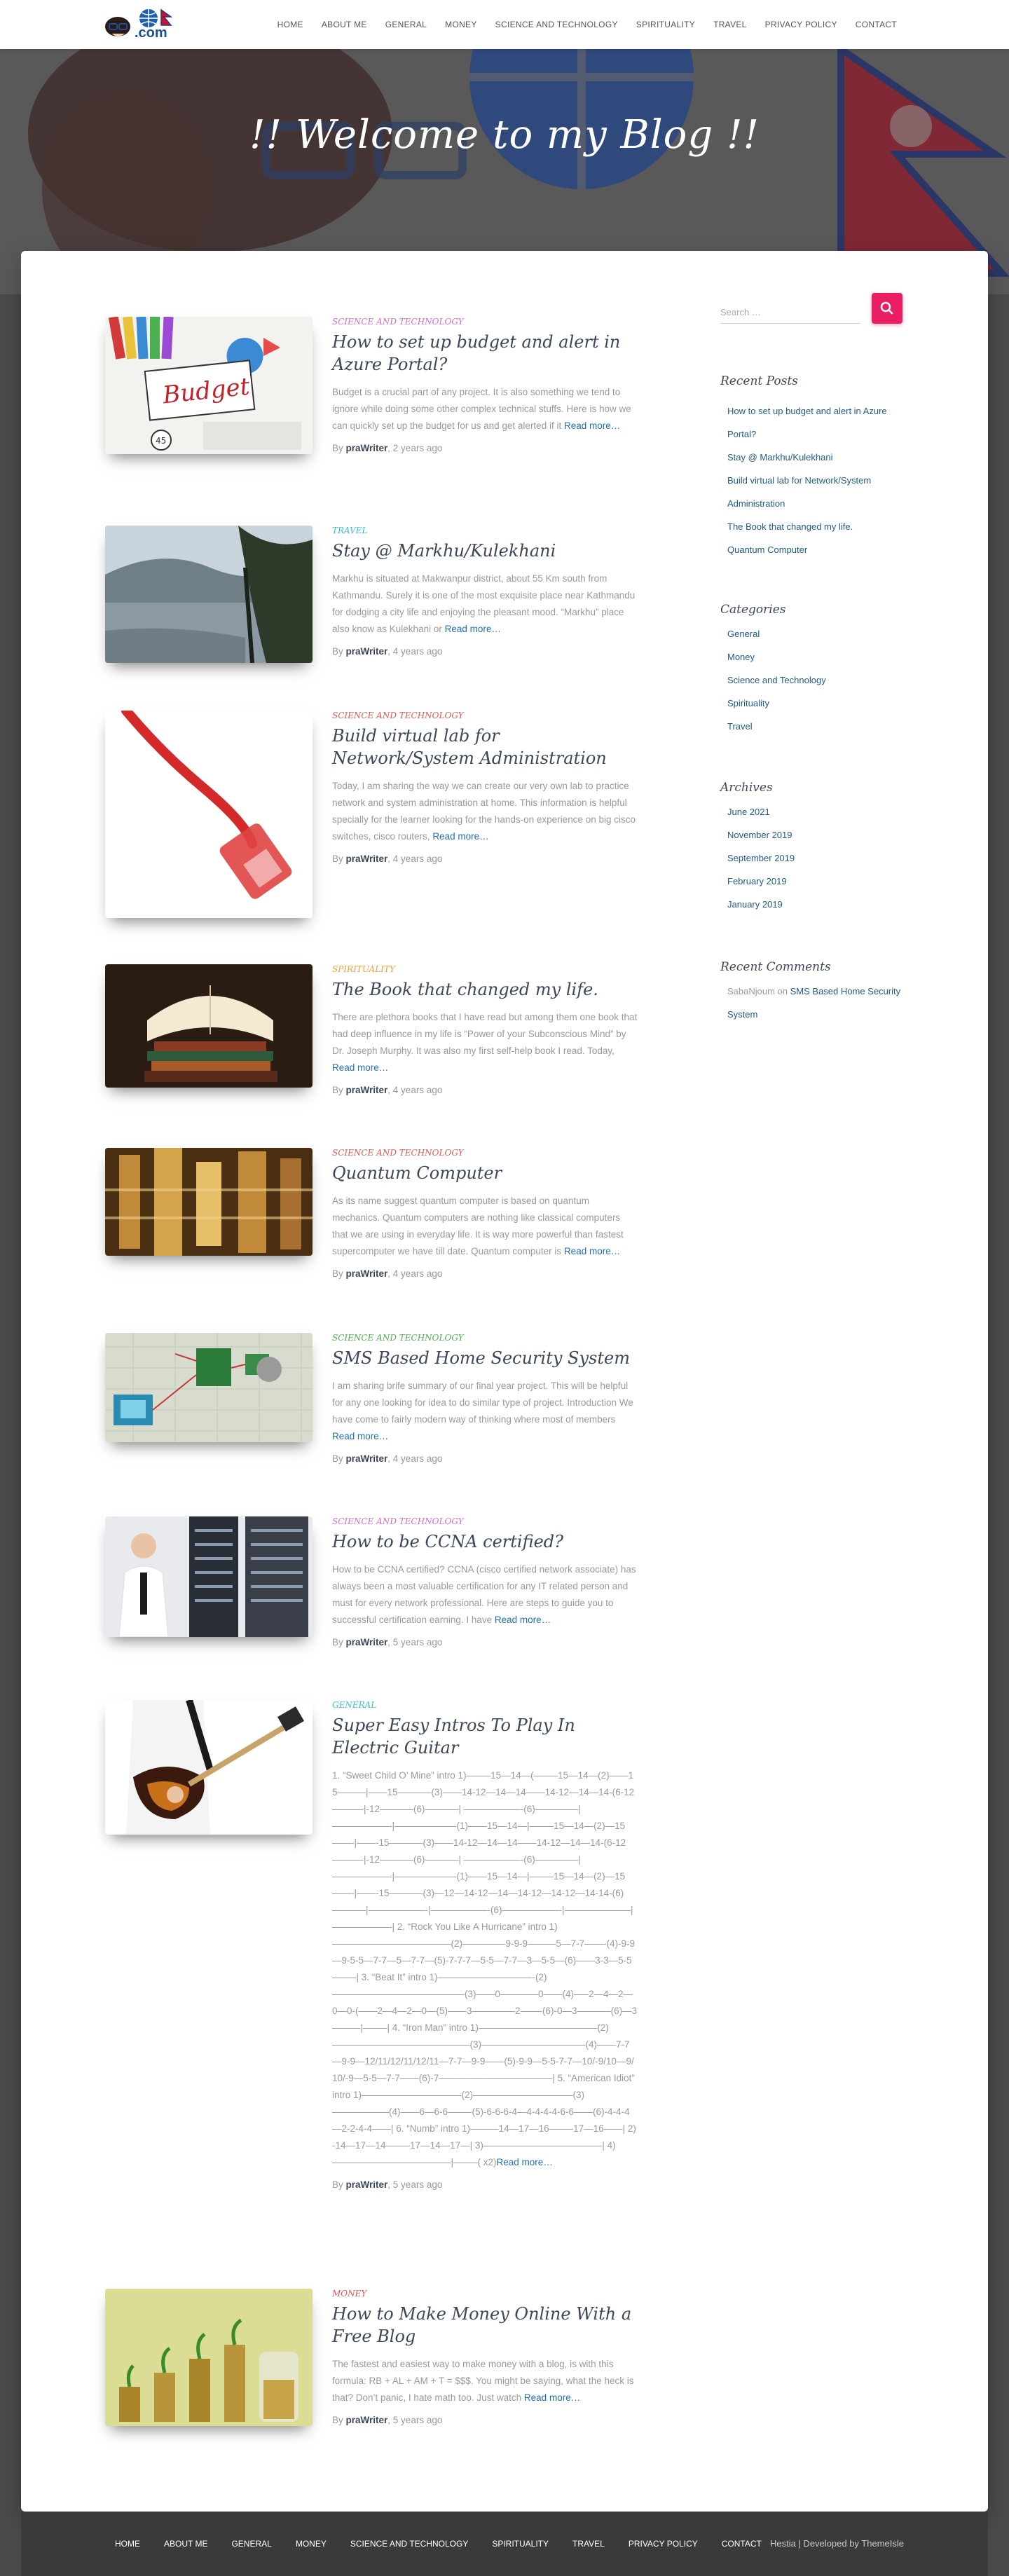 The width and height of the screenshot is (1009, 2576). Describe the element at coordinates (818, 882) in the screenshot. I see `archive-link: February 2019` at that location.